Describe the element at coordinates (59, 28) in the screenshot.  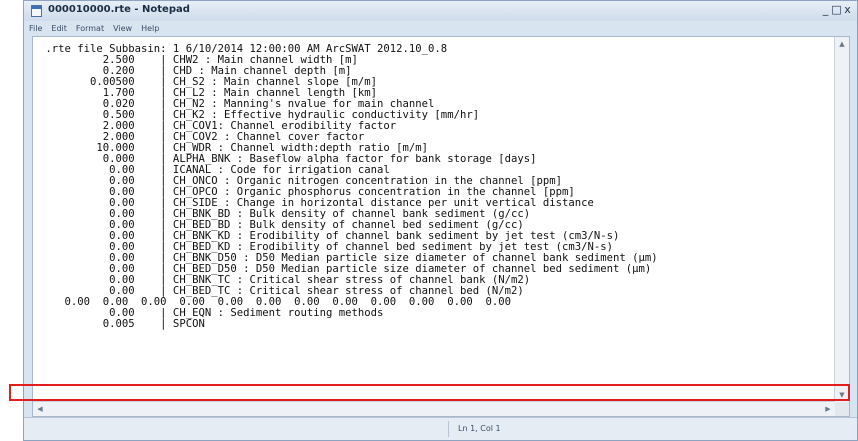
I see `menu-edit: Edit` at that location.